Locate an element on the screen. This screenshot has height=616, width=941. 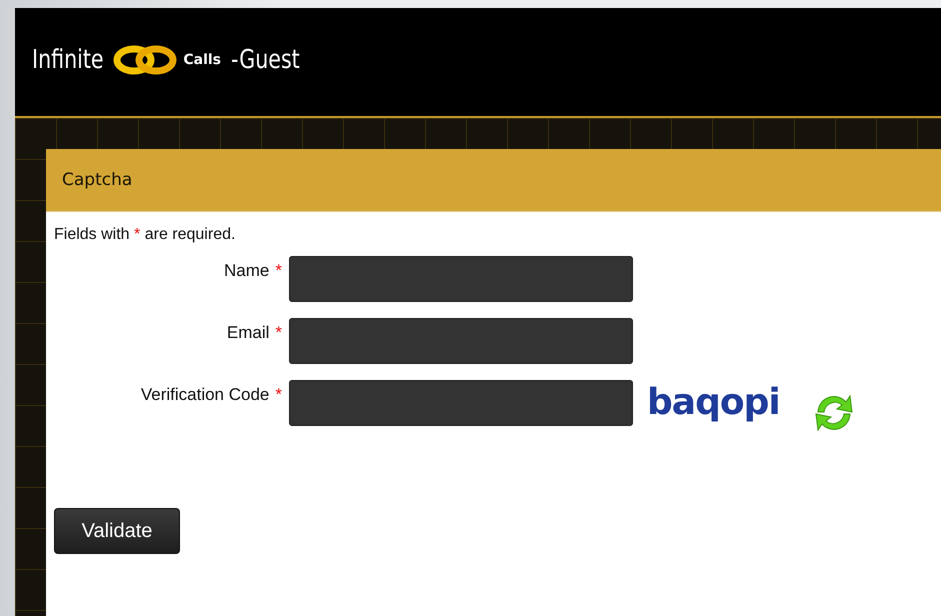
panel-title: Captcha is located at coordinates (97, 180).